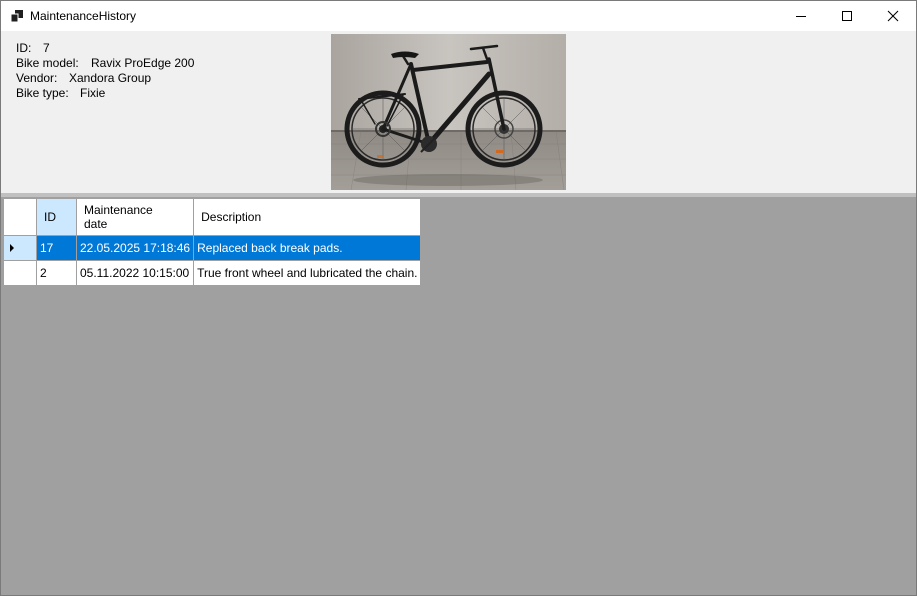 The image size is (917, 596). What do you see at coordinates (56, 217) in the screenshot?
I see `column-header-id: ID` at bounding box center [56, 217].